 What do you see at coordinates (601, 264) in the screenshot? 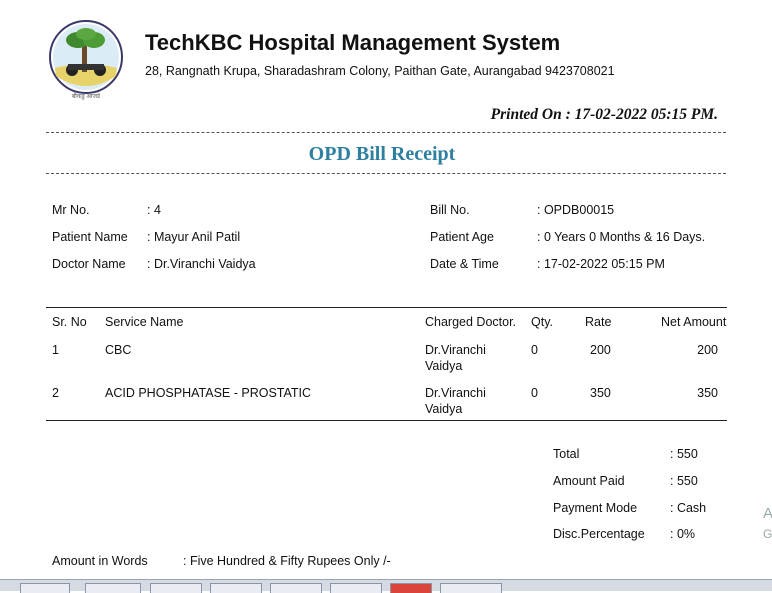
I see `date-time-value: : 17-02-2022 05:15 PM` at bounding box center [601, 264].